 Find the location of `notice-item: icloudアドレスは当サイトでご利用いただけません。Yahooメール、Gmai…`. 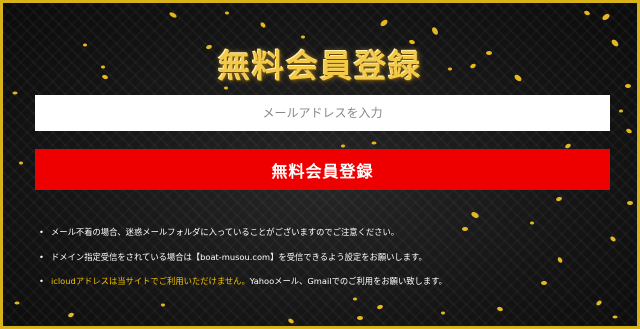

notice-item: icloudアドレスは当サイトでご利用いただけません。Yahooメール、Gmai… is located at coordinates (242, 281).